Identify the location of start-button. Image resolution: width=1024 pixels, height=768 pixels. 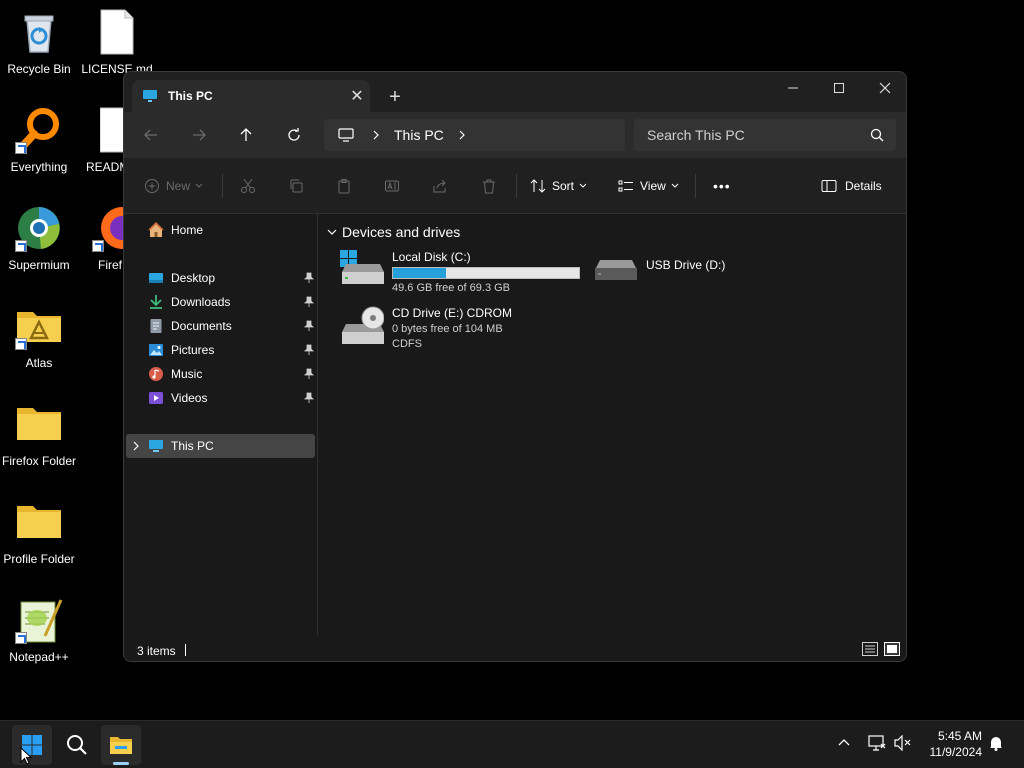
(32, 745).